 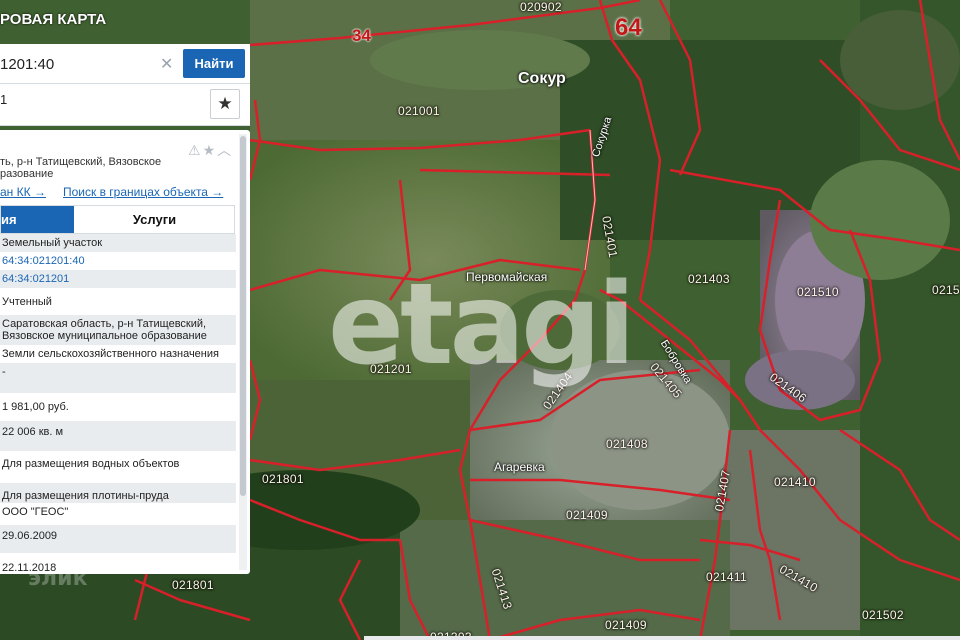 I want to click on attr-cadastral-value: 1 981,00 руб., so click(x=35, y=407).